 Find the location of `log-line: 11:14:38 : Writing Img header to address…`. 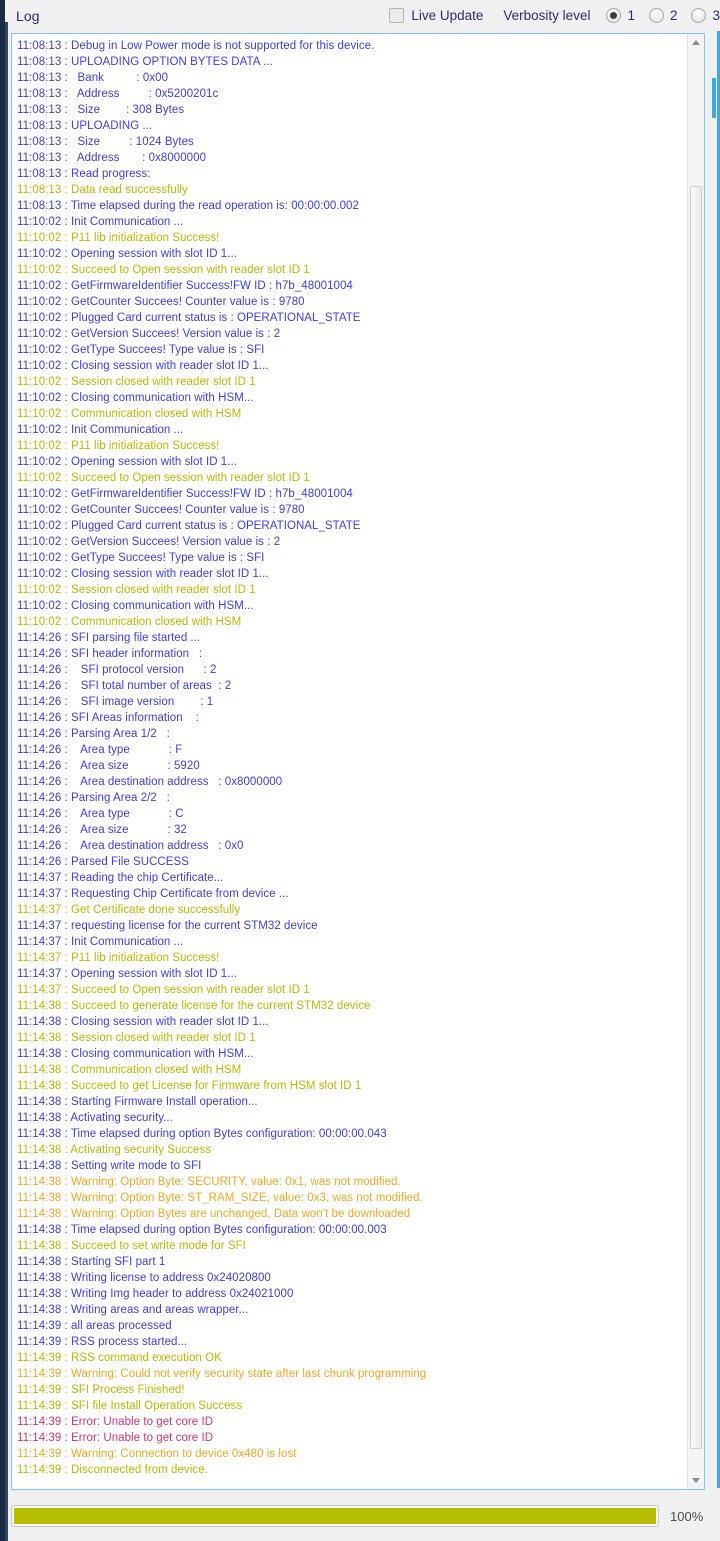

log-line: 11:14:38 : Writing Img header to address… is located at coordinates (155, 1294).